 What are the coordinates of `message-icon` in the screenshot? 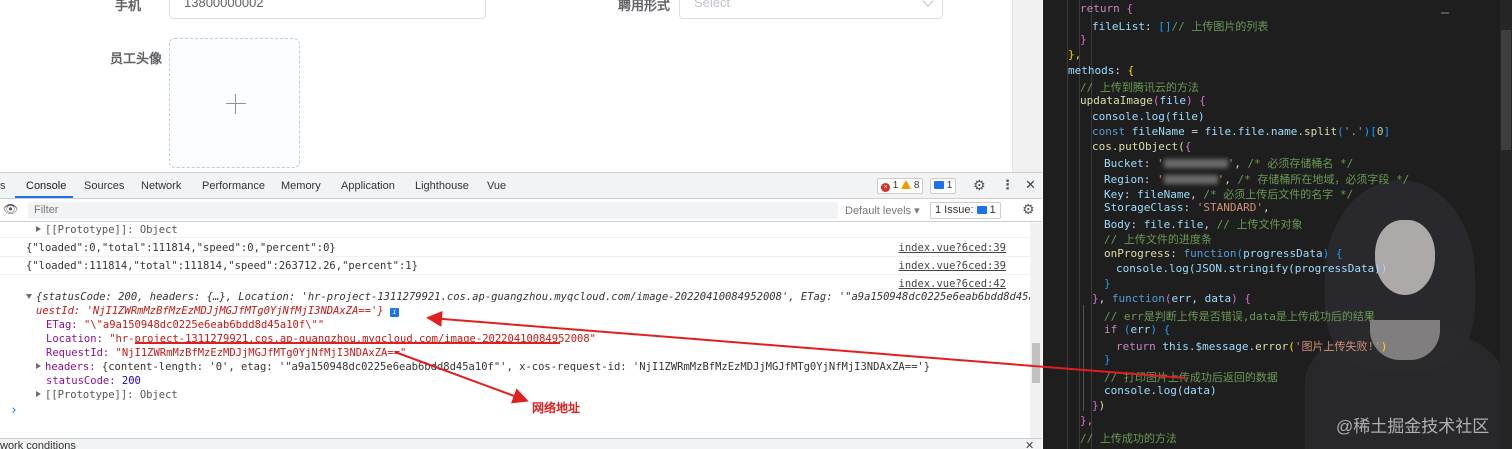 It's located at (939, 185).